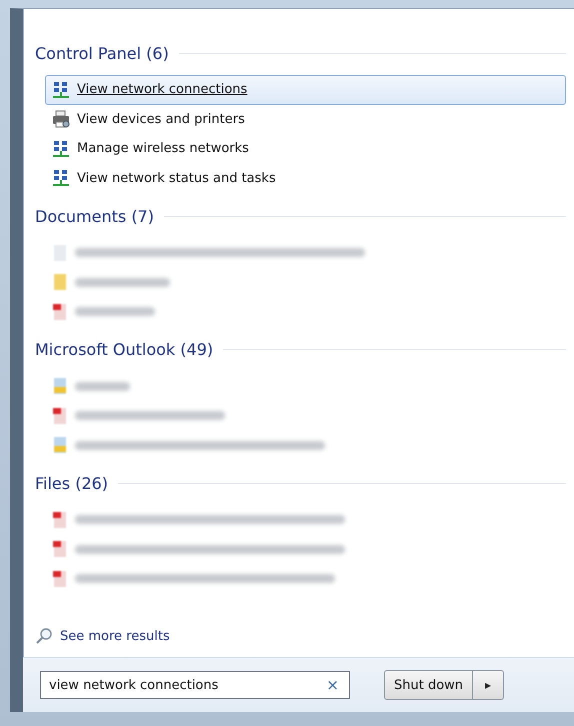 Image resolution: width=574 pixels, height=726 pixels. What do you see at coordinates (305, 149) in the screenshot?
I see `result-item: Manage wireless networks` at bounding box center [305, 149].